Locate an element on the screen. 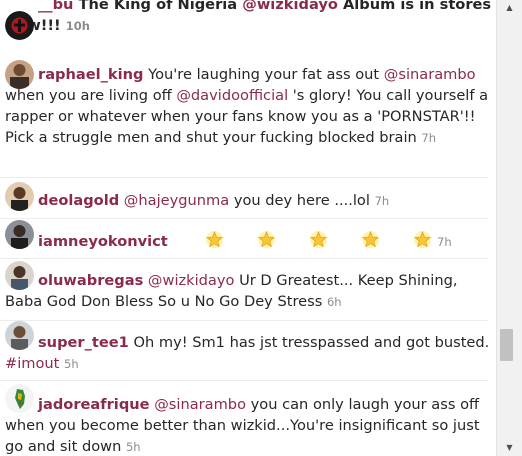  comment-text-fragment: you dey here ....lol is located at coordinates (299, 200).